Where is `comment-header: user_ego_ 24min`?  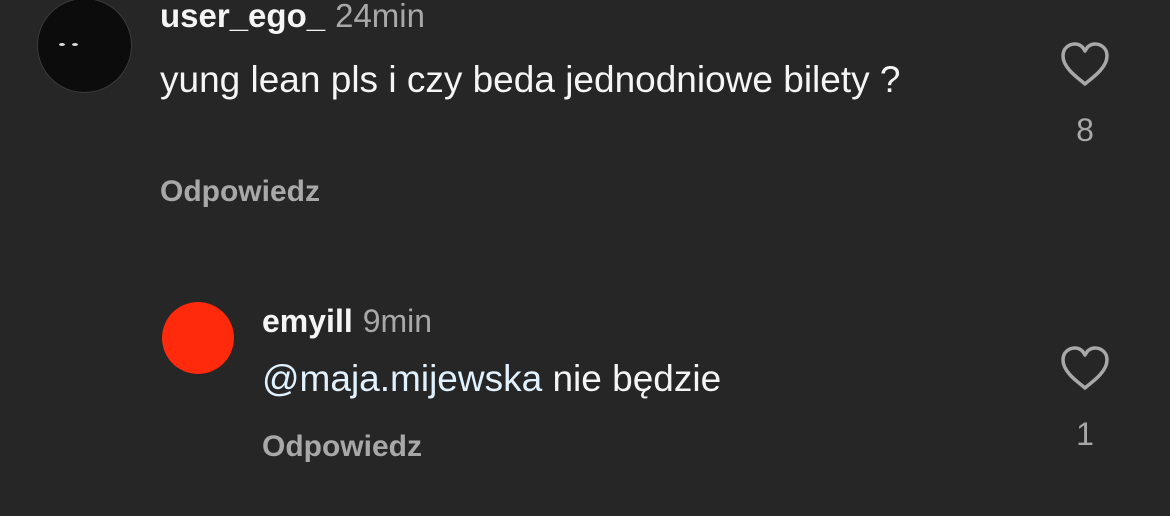
comment-header: user_ego_ 24min is located at coordinates (292, 22).